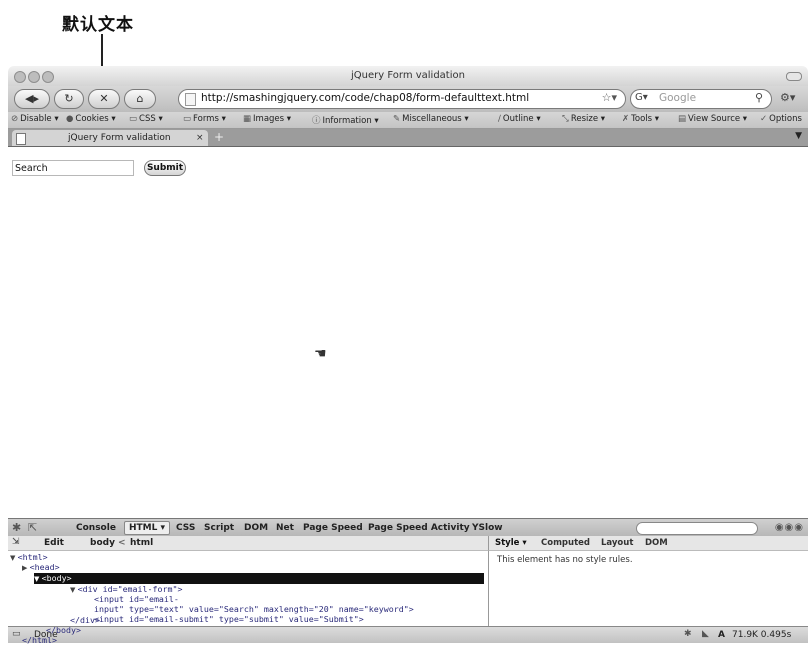  Describe the element at coordinates (102, 543) in the screenshot. I see `breadcrumb-body: body` at that location.